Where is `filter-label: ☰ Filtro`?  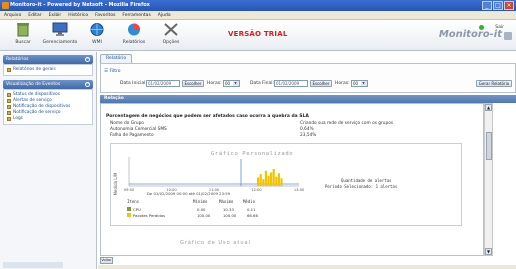 filter-label: ☰ Filtro is located at coordinates (112, 71).